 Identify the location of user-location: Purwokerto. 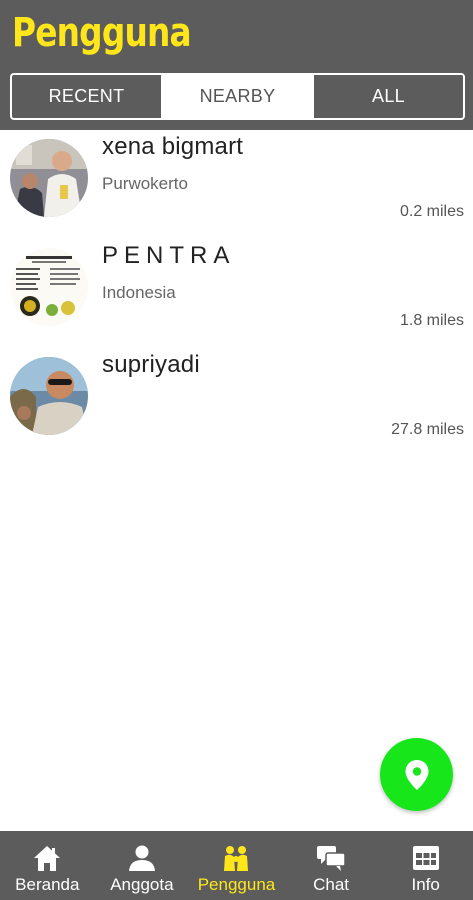
(145, 183).